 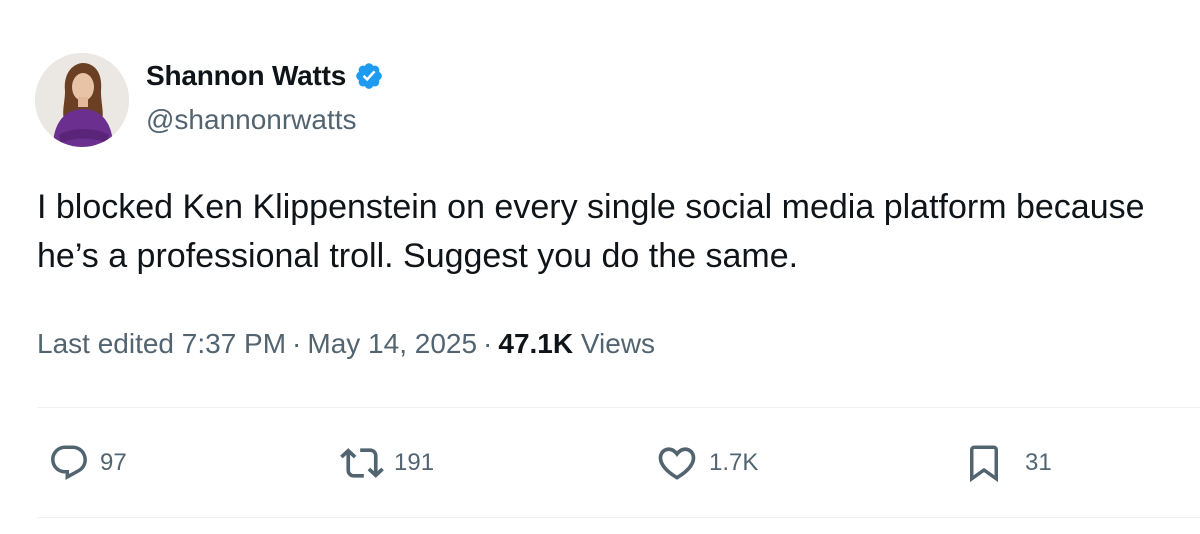 What do you see at coordinates (246, 76) in the screenshot?
I see `author-display-name: Shannon Watts` at bounding box center [246, 76].